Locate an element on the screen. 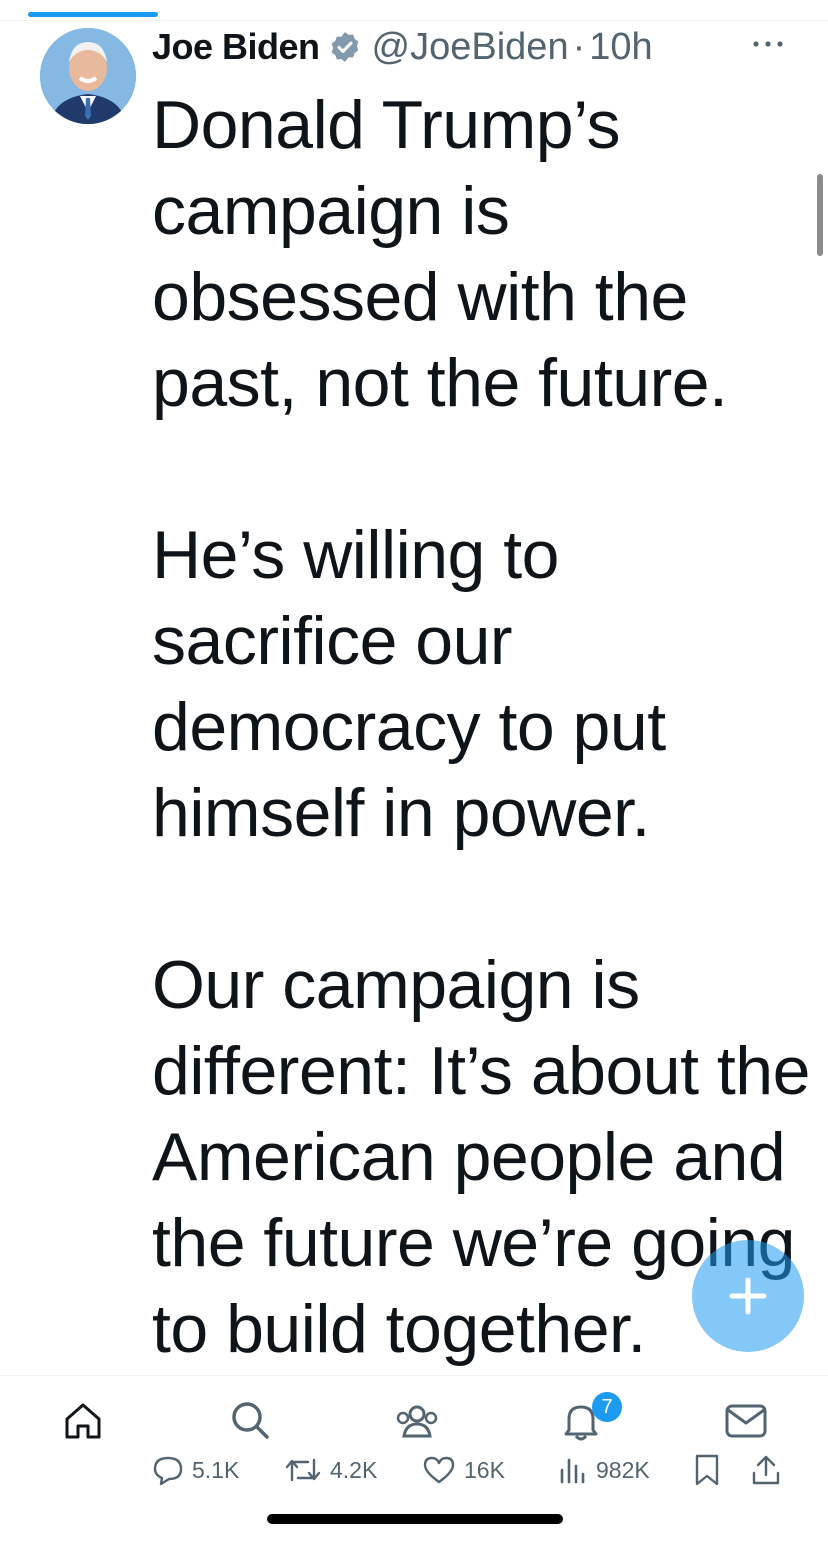 Image resolution: width=828 pixels, height=1541 pixels. bookmark-button is located at coordinates (711, 1470).